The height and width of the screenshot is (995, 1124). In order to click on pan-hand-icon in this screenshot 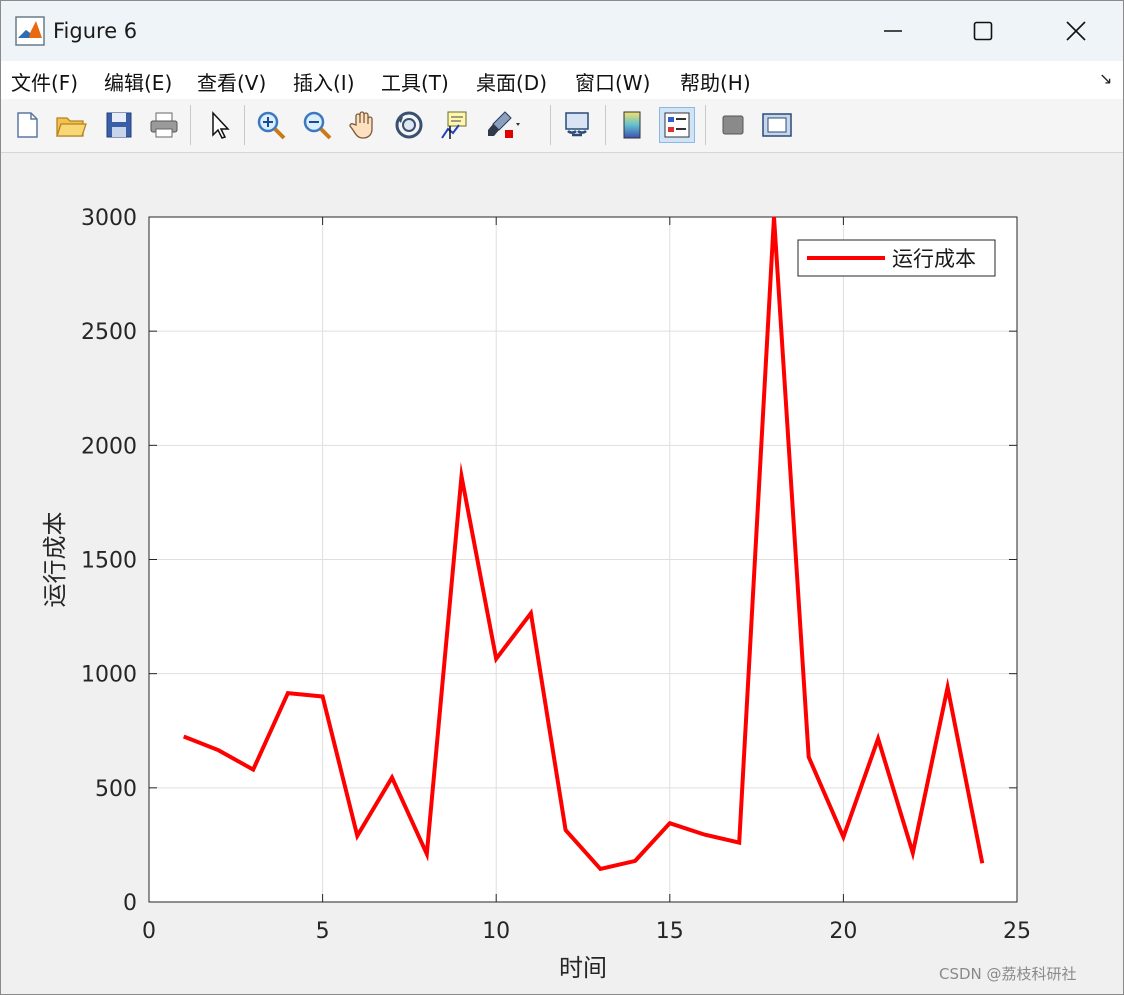, I will do `click(363, 125)`.